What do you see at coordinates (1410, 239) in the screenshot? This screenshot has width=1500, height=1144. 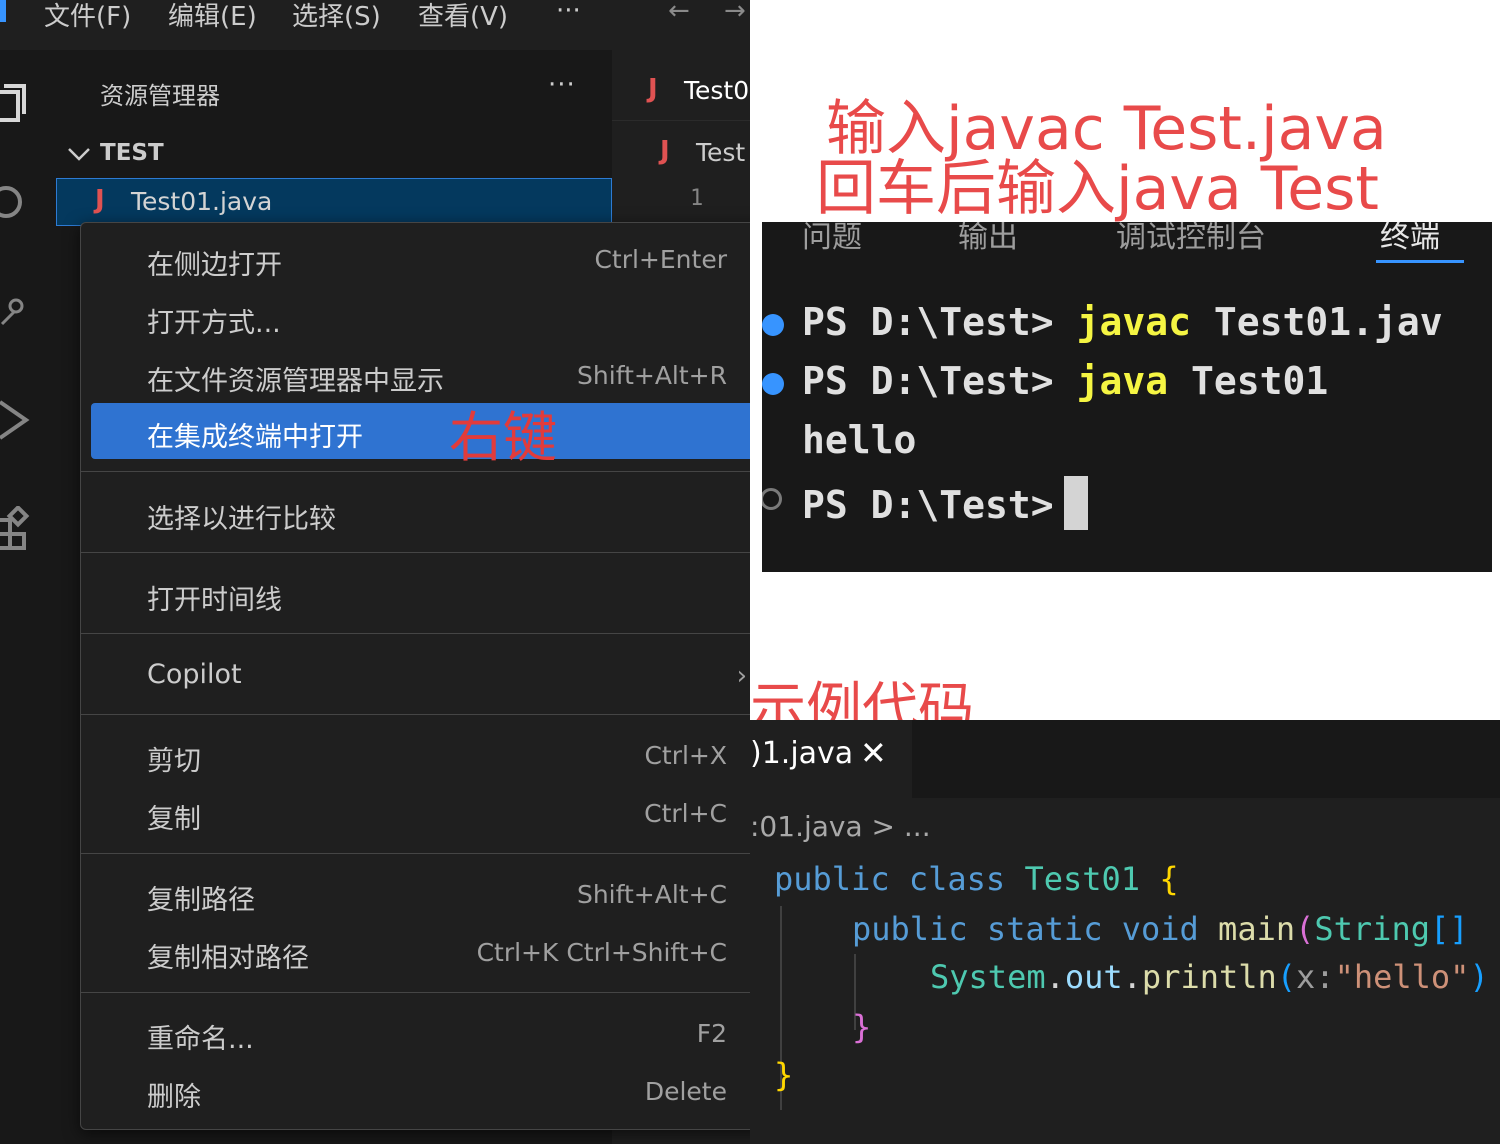 I see `panel-tab-terminal: 终端` at bounding box center [1410, 239].